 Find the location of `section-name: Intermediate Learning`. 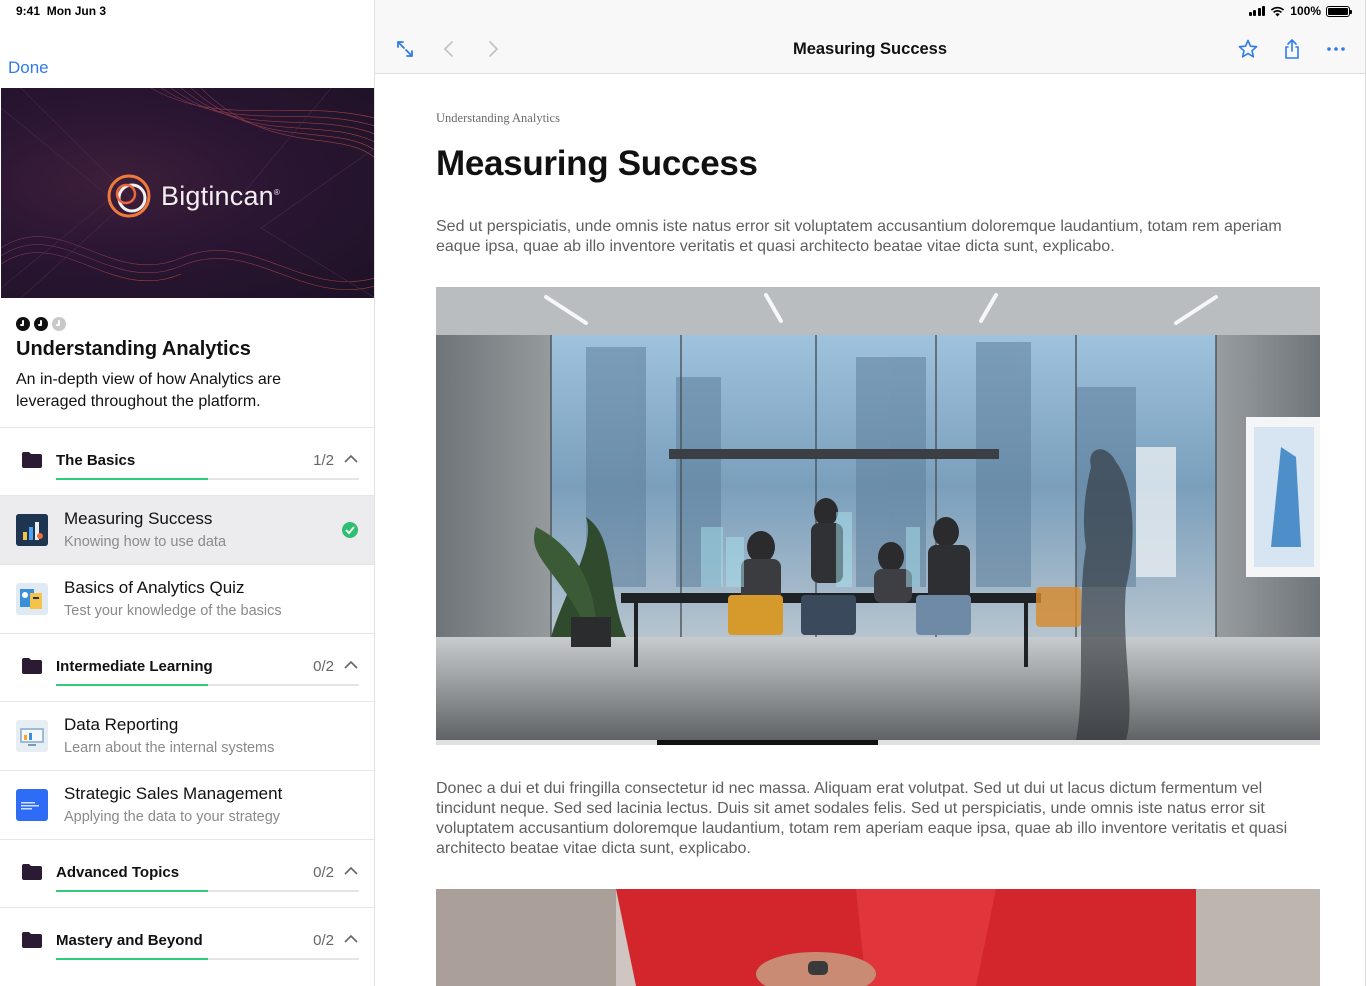

section-name: Intermediate Learning is located at coordinates (134, 666).